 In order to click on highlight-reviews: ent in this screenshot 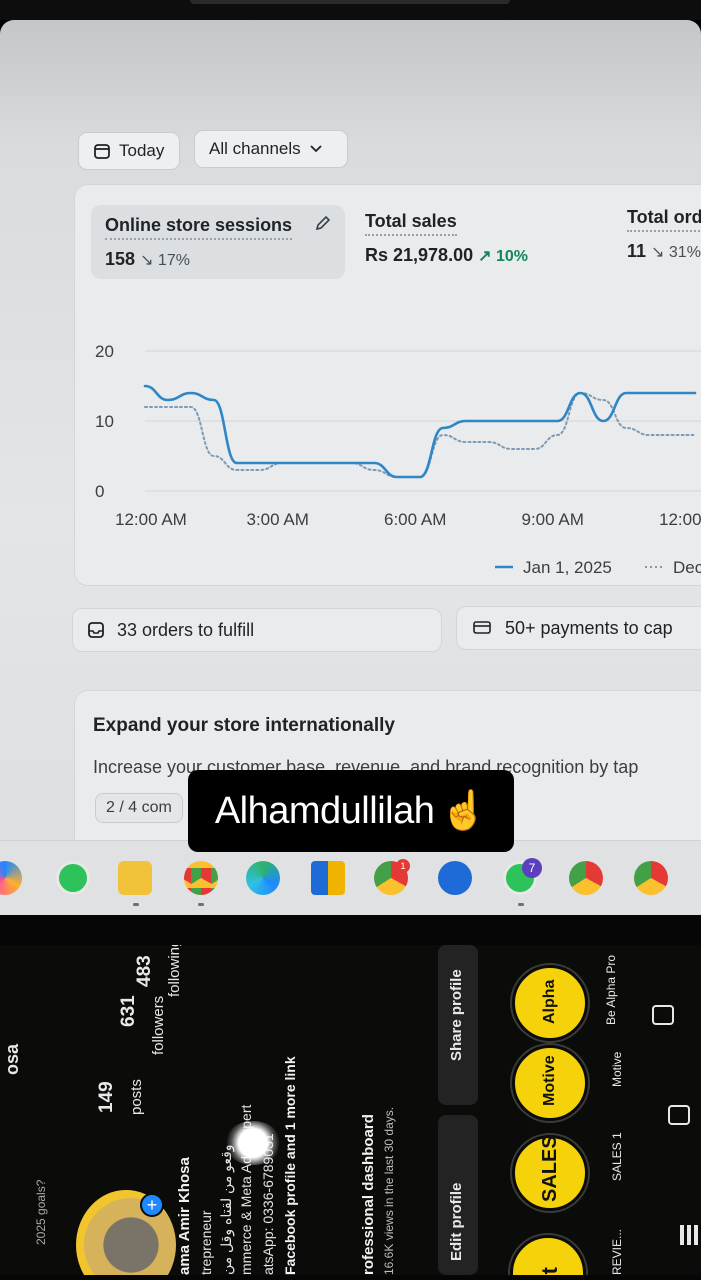, I will do `click(548, 1254)`.